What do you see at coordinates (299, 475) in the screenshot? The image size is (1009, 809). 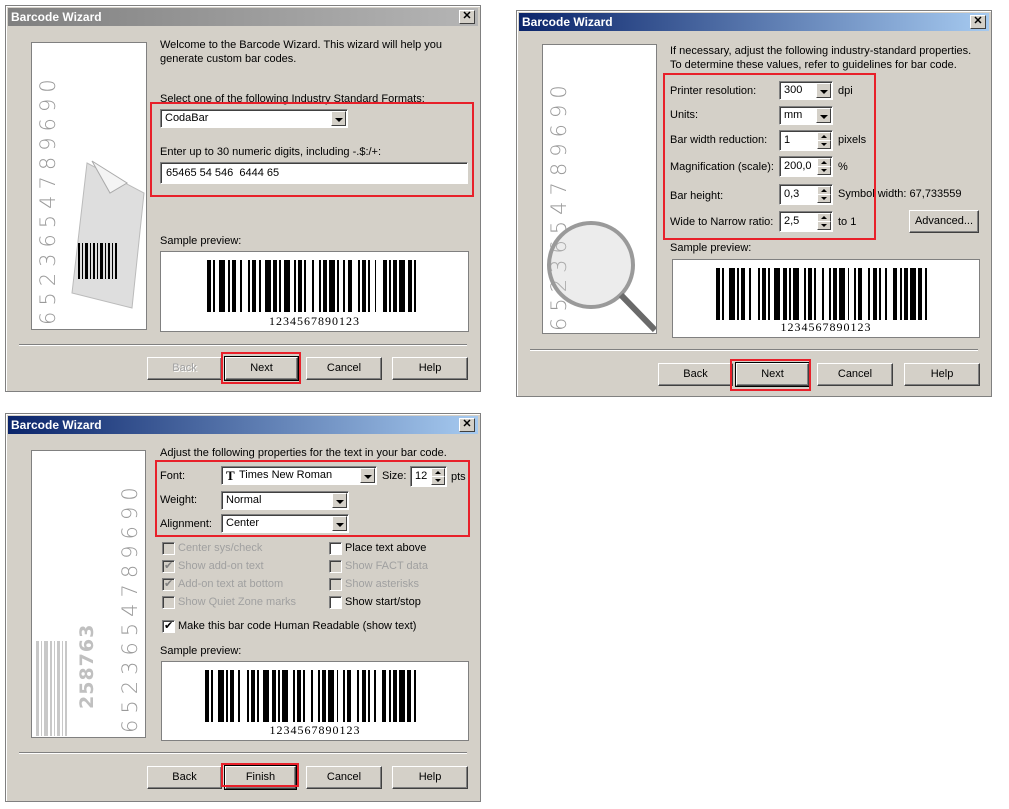 I see `font-select: T Times New Roman` at bounding box center [299, 475].